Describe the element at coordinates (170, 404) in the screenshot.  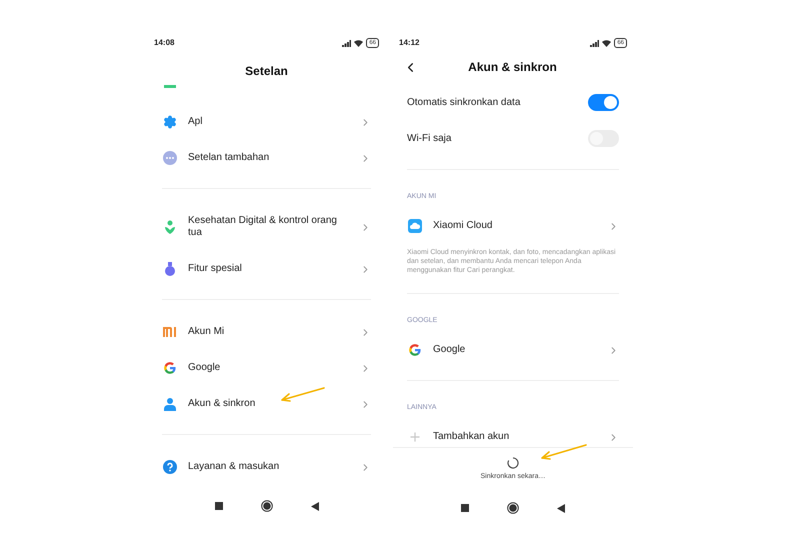
I see `person-icon` at that location.